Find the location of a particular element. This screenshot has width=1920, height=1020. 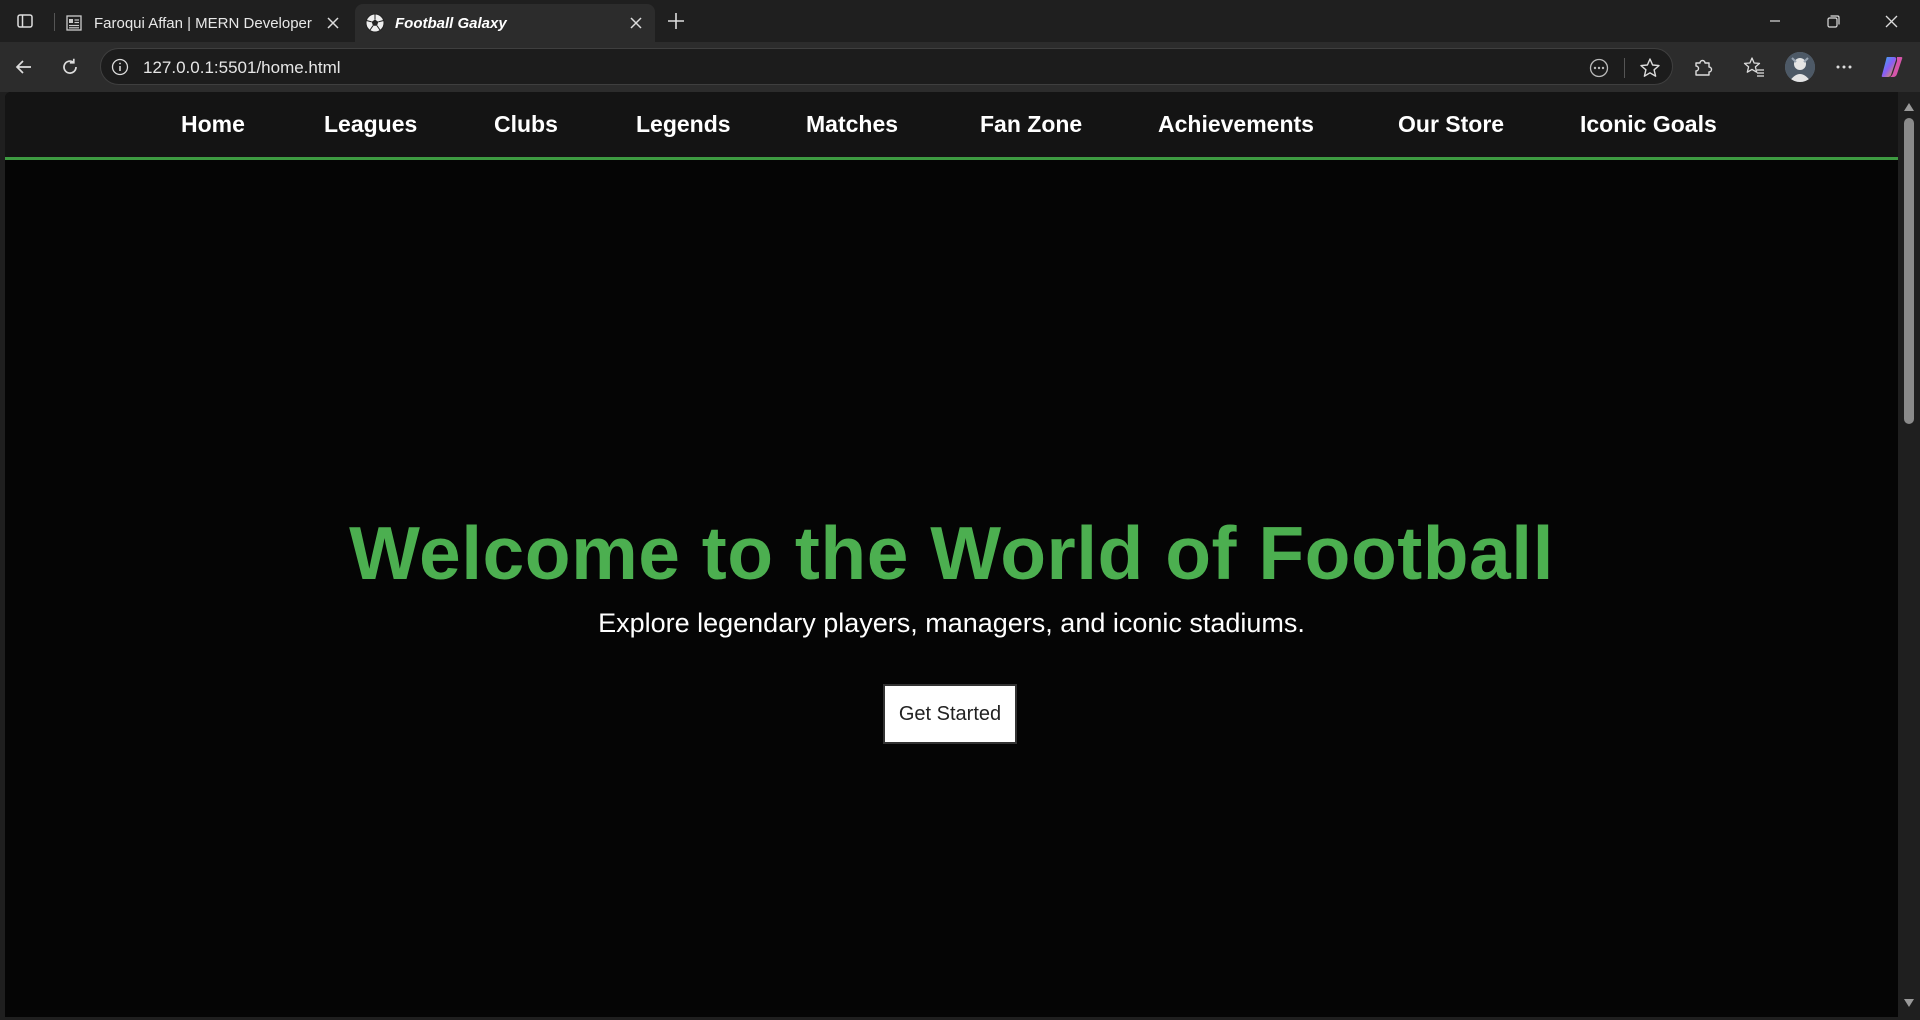

tab-title: Faroqui Affan | MERN Developer is located at coordinates (203, 23).